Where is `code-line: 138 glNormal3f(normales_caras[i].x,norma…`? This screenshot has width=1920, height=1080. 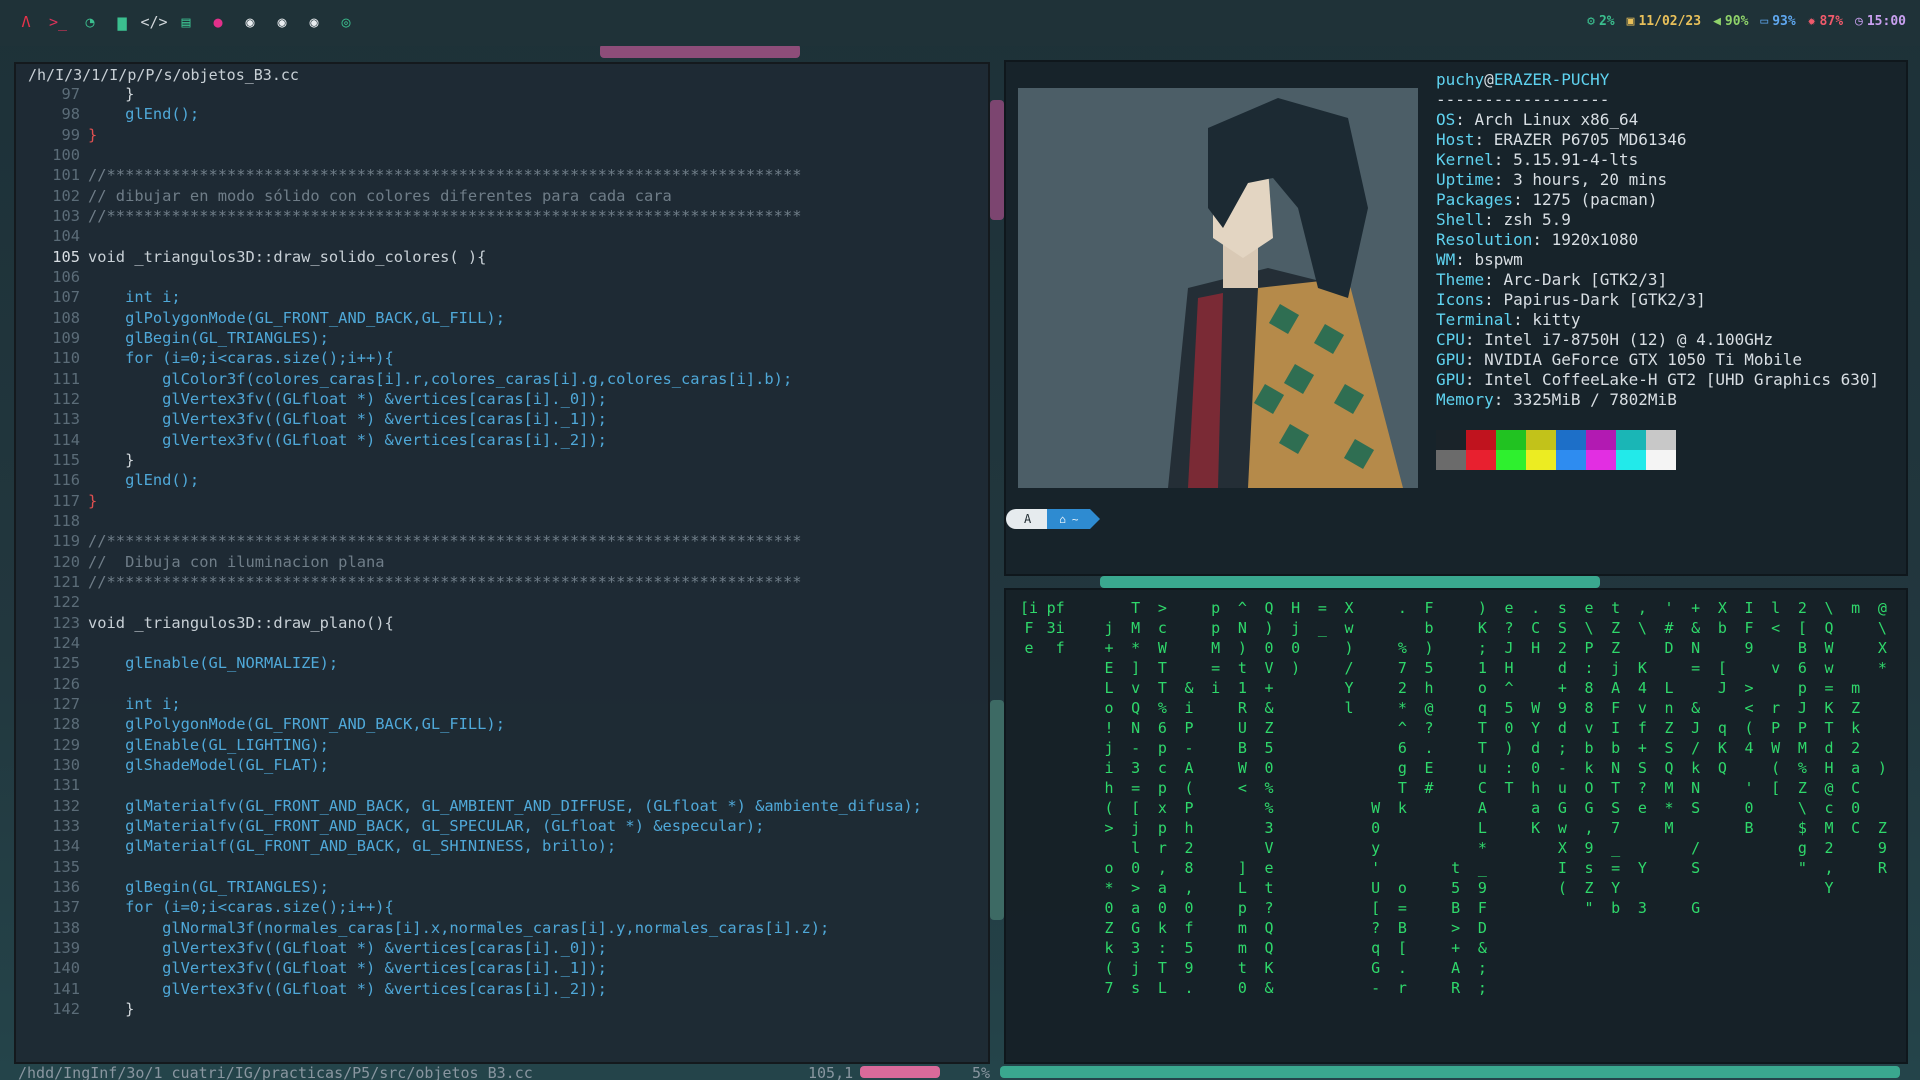
code-line: 138 glNormal3f(normales_caras[i].x,norma… is located at coordinates (502, 928).